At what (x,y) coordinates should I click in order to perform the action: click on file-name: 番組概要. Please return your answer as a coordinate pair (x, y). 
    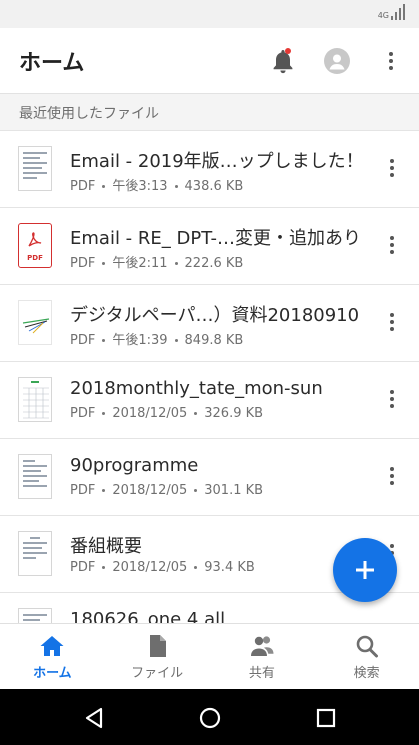
    Looking at the image, I should click on (106, 546).